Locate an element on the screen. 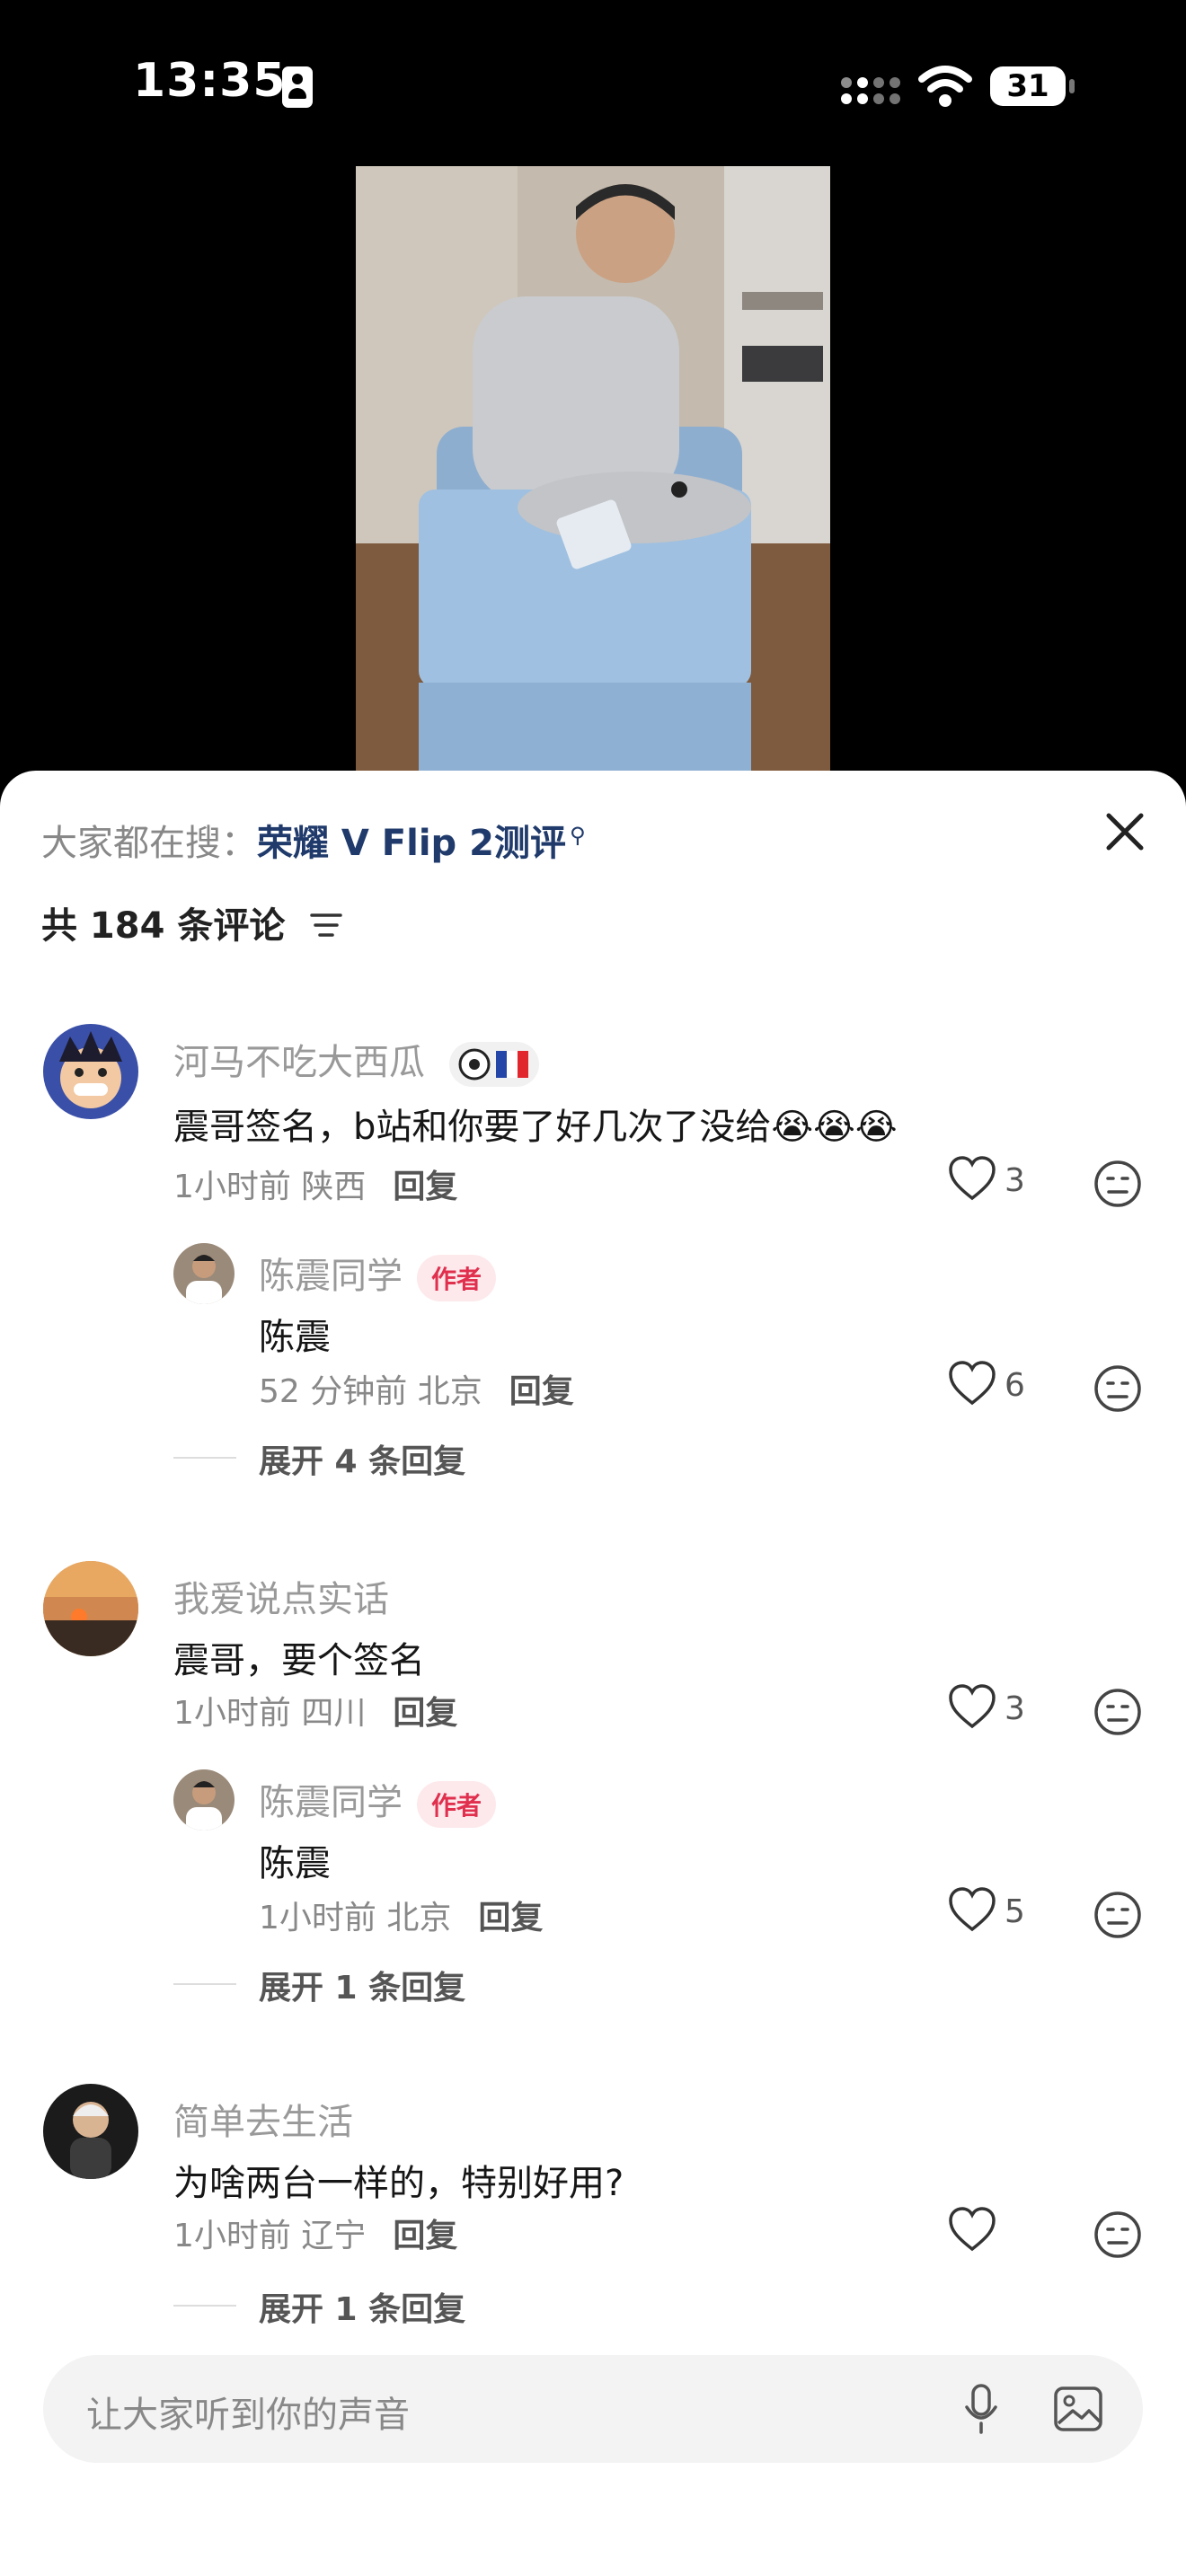 The height and width of the screenshot is (2576, 1186). close-icon is located at coordinates (1125, 832).